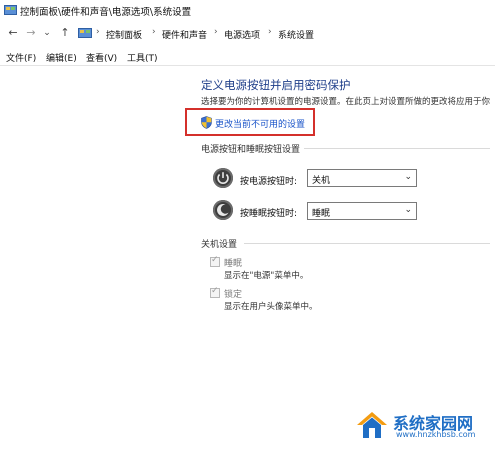  I want to click on power-section-heading: 电源按钮和睡眠按钮设置, so click(251, 150).